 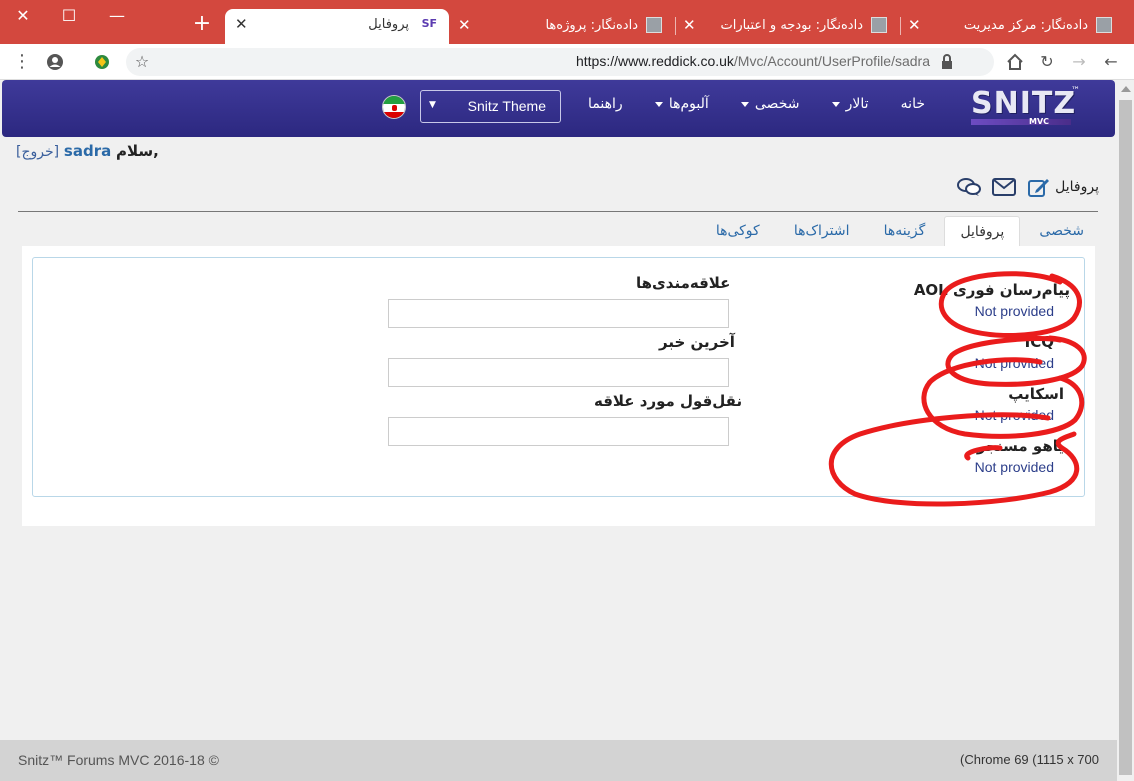 I want to click on minimize-window-icon: —, so click(x=117, y=16).